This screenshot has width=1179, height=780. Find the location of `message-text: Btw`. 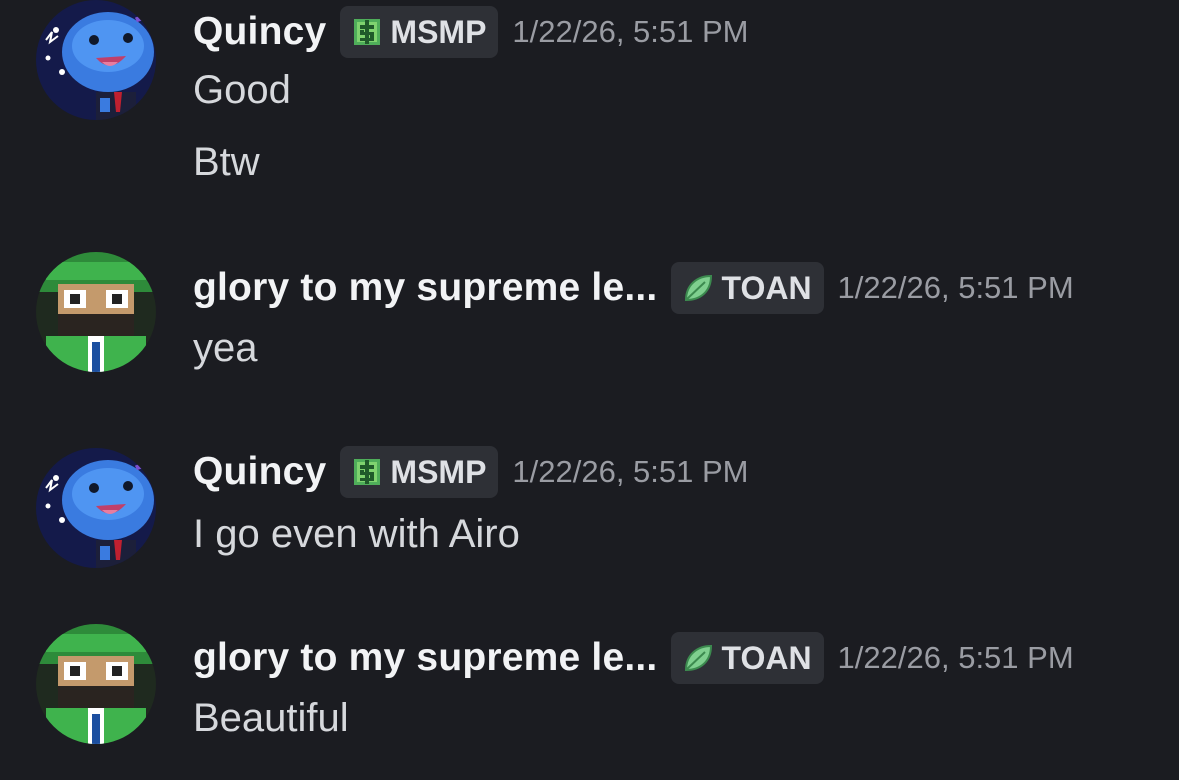

message-text: Btw is located at coordinates (226, 162).